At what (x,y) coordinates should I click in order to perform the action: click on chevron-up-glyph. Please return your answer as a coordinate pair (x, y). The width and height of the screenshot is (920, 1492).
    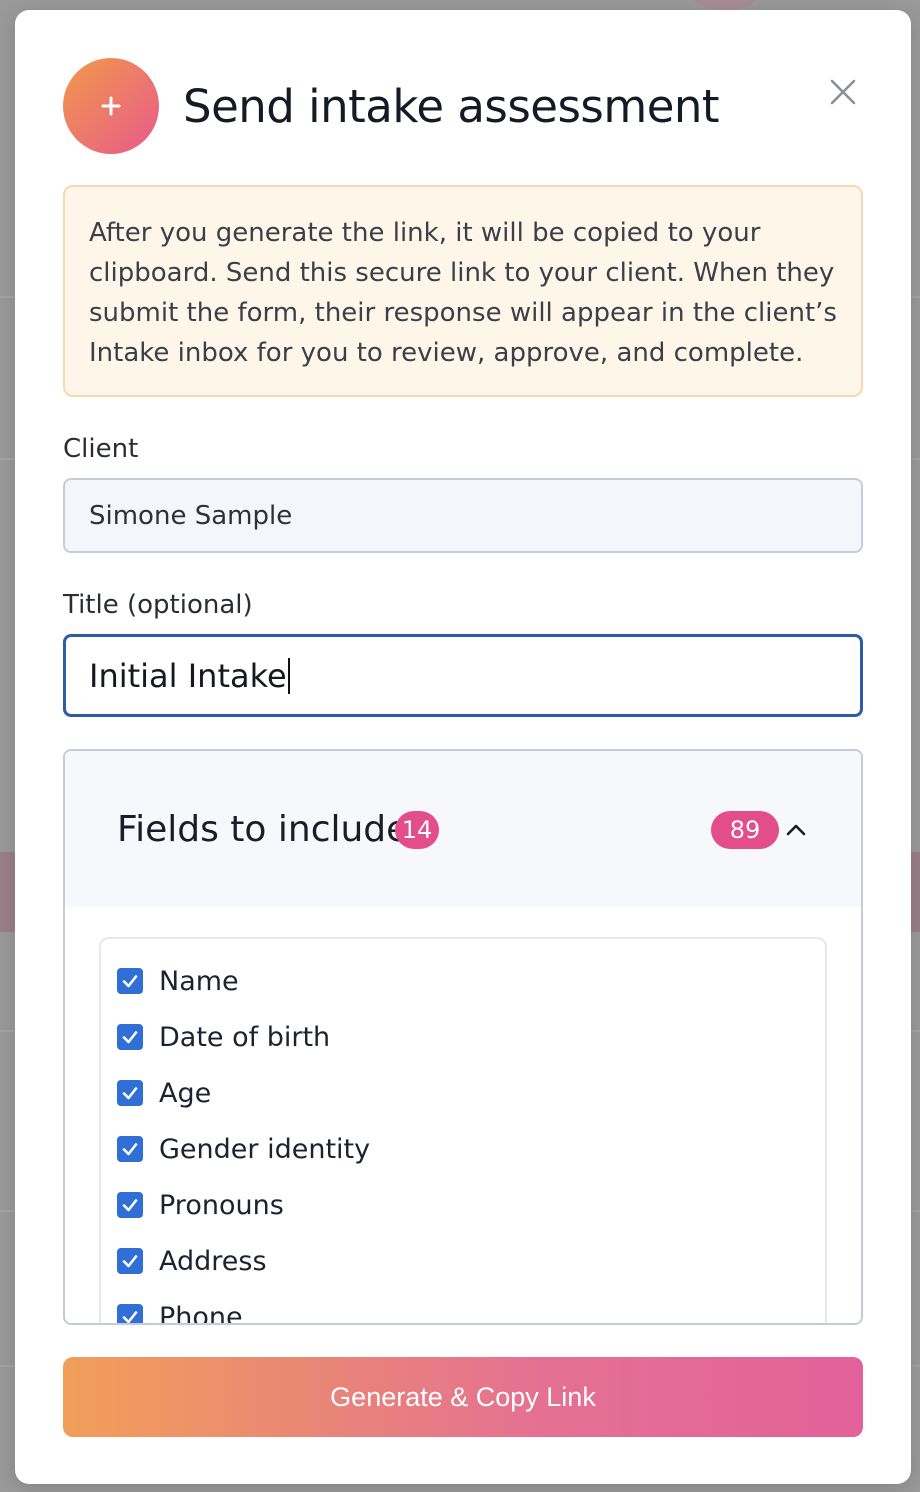
    Looking at the image, I should click on (796, 830).